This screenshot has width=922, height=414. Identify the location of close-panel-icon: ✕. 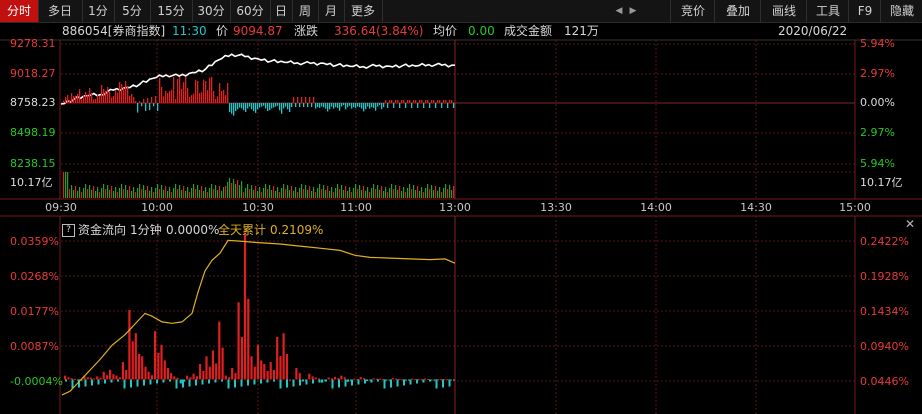
(910, 224).